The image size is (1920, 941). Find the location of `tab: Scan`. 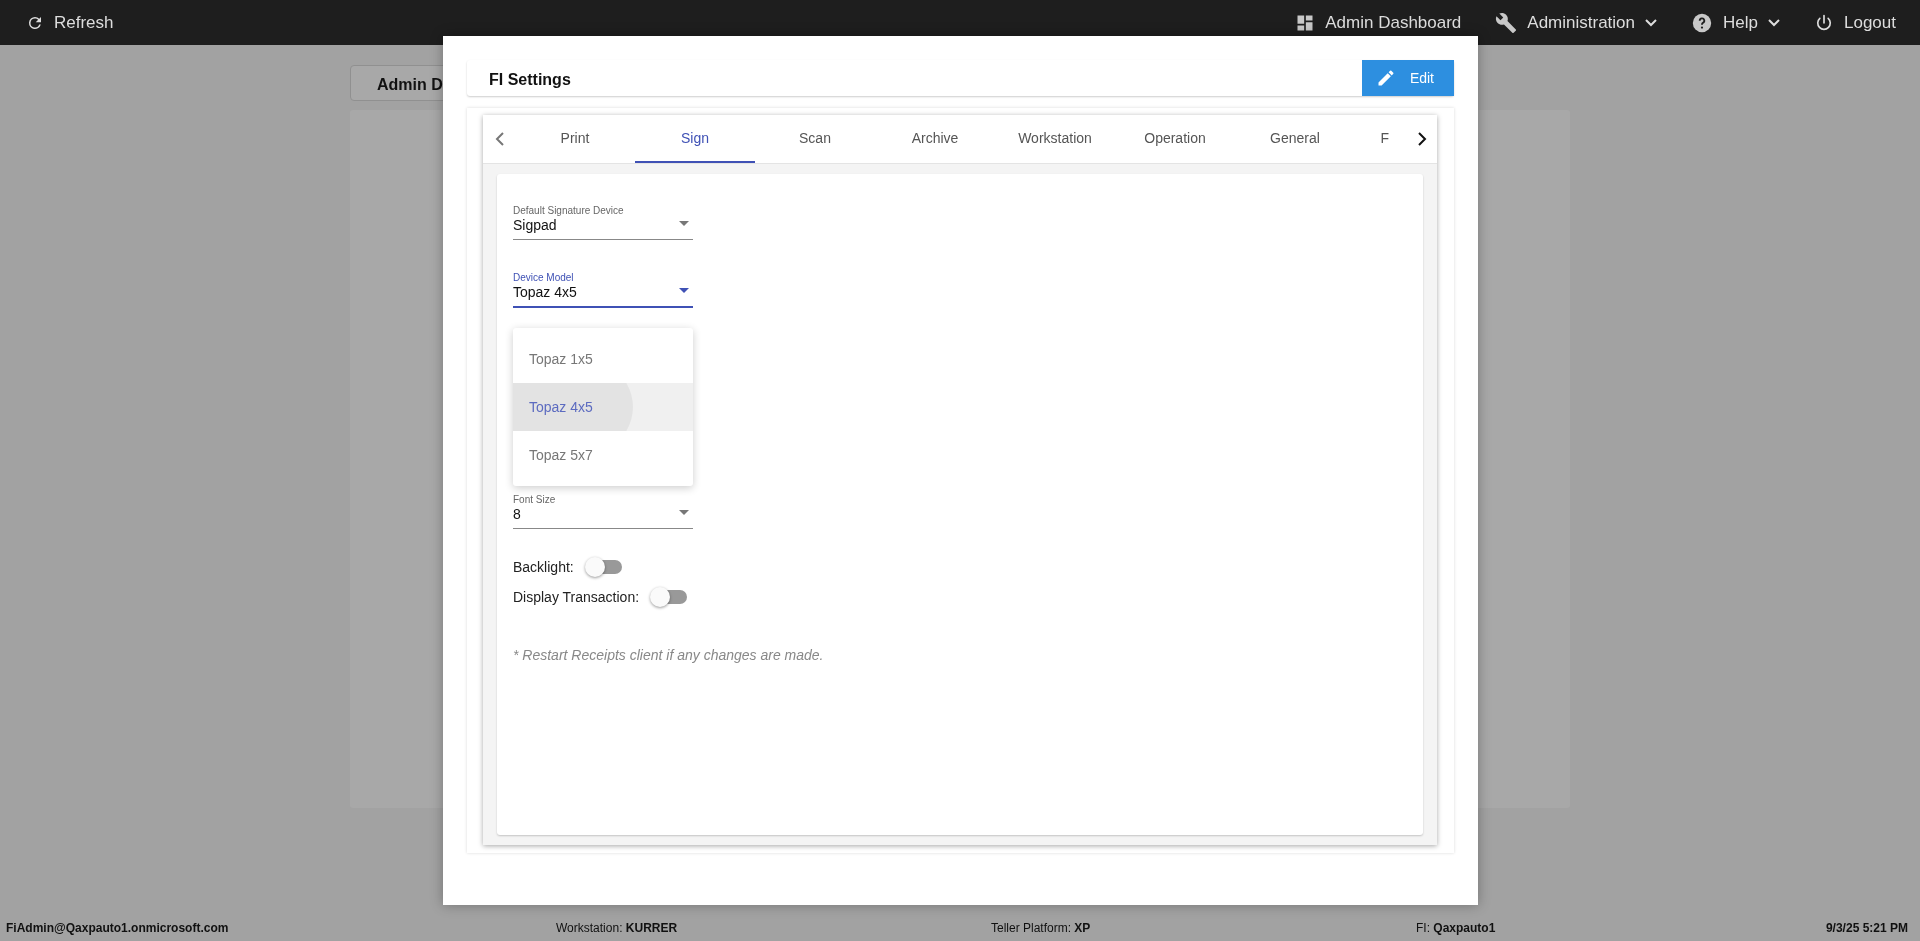

tab: Scan is located at coordinates (815, 139).